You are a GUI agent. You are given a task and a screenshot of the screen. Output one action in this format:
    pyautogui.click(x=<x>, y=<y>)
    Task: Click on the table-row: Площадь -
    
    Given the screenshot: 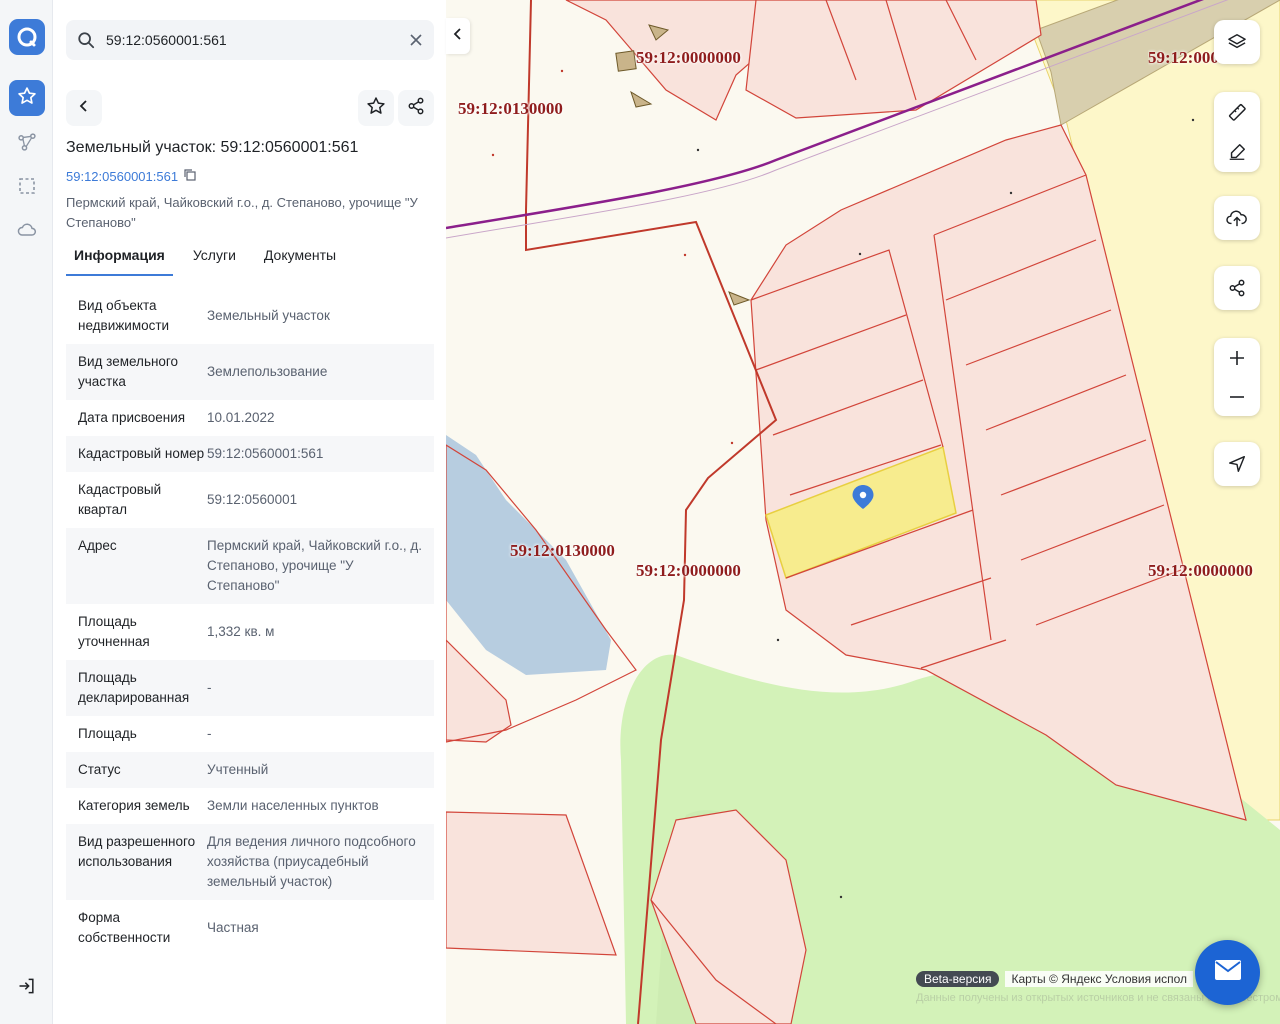 What is the action you would take?
    pyautogui.click(x=250, y=734)
    